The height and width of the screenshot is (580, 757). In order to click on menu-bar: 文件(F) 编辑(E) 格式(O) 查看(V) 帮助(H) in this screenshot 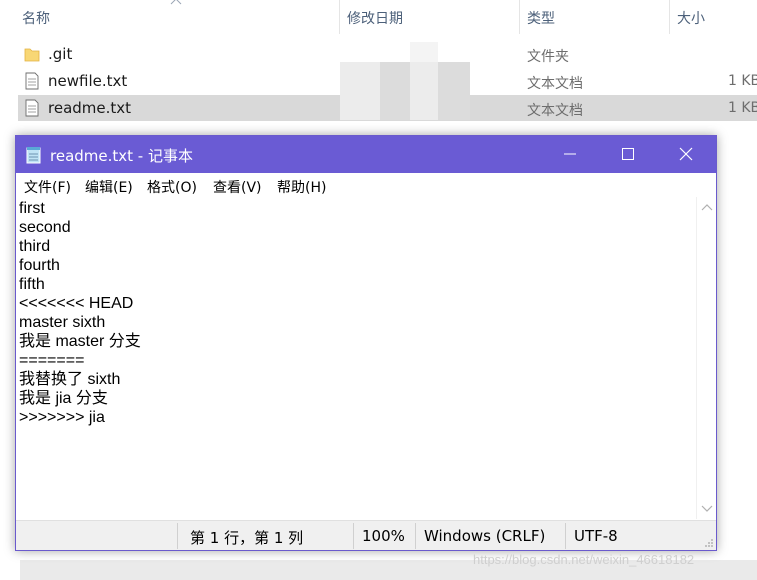, I will do `click(366, 185)`.